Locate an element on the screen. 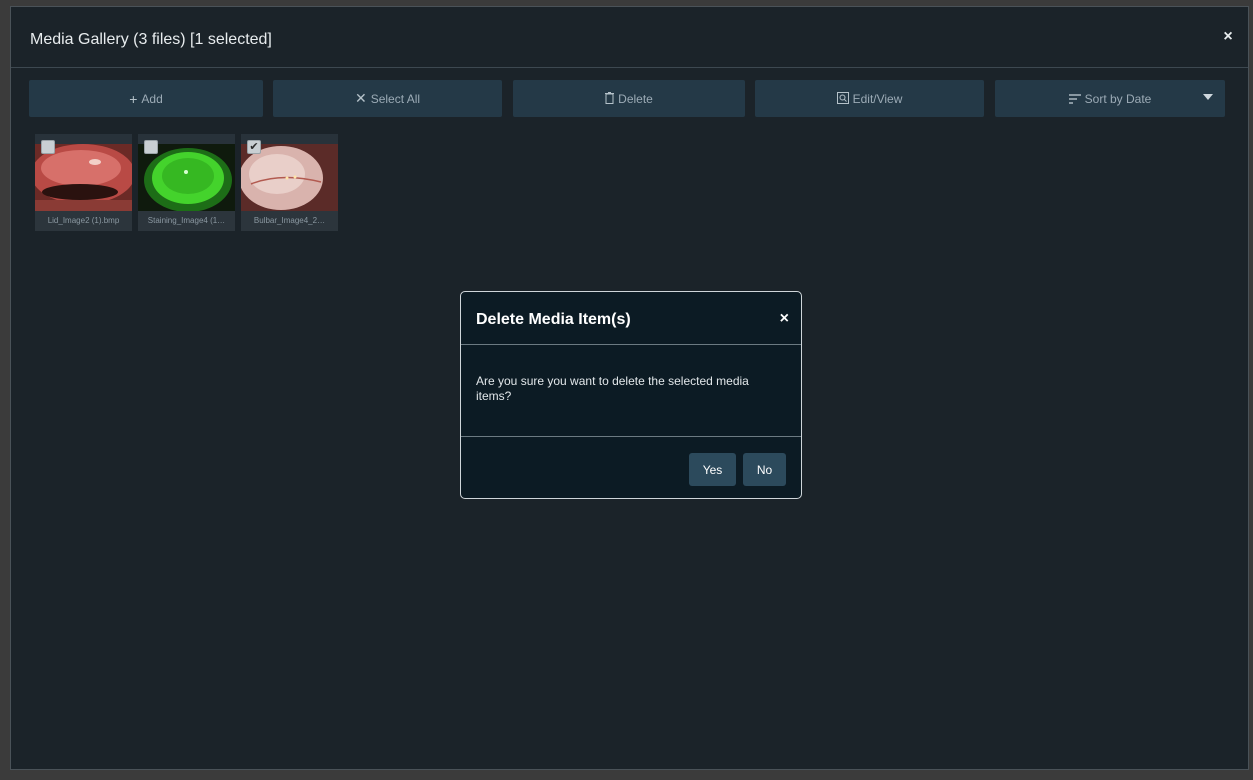  delete-label: Delete is located at coordinates (635, 98).